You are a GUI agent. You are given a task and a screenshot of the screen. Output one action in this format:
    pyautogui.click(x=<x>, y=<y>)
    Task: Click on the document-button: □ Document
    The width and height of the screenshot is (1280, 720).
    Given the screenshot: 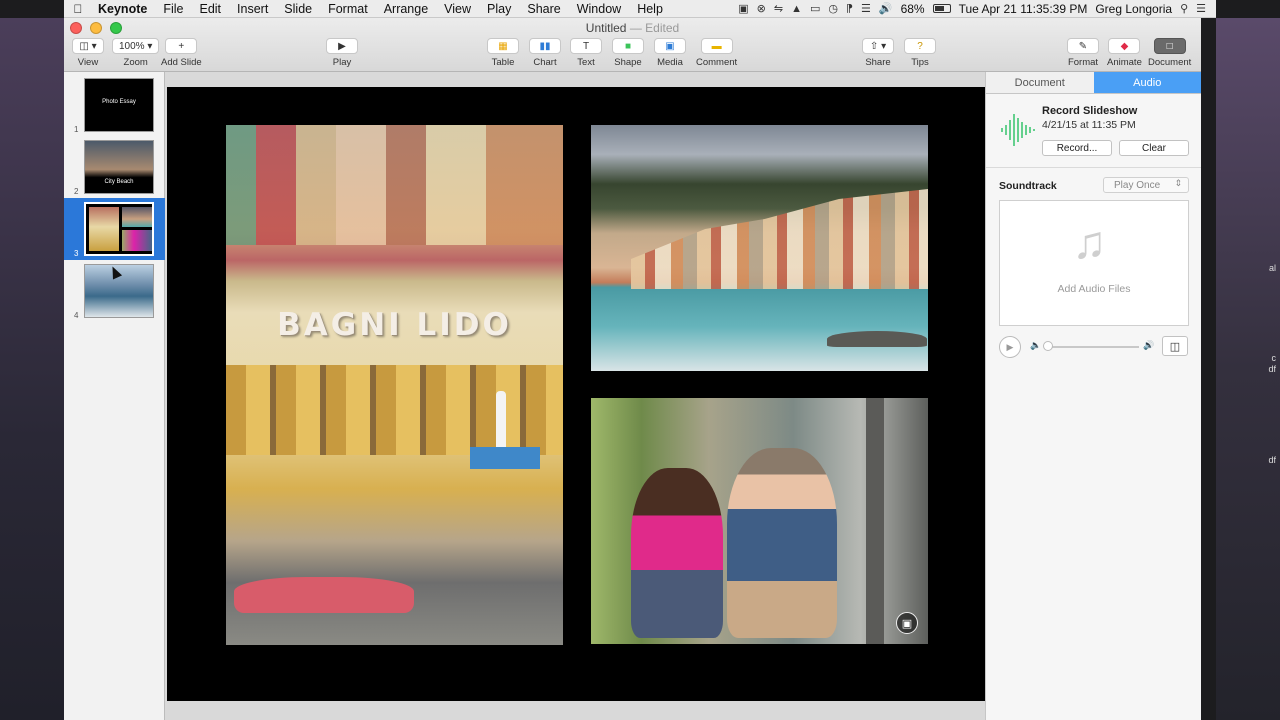 What is the action you would take?
    pyautogui.click(x=1169, y=53)
    